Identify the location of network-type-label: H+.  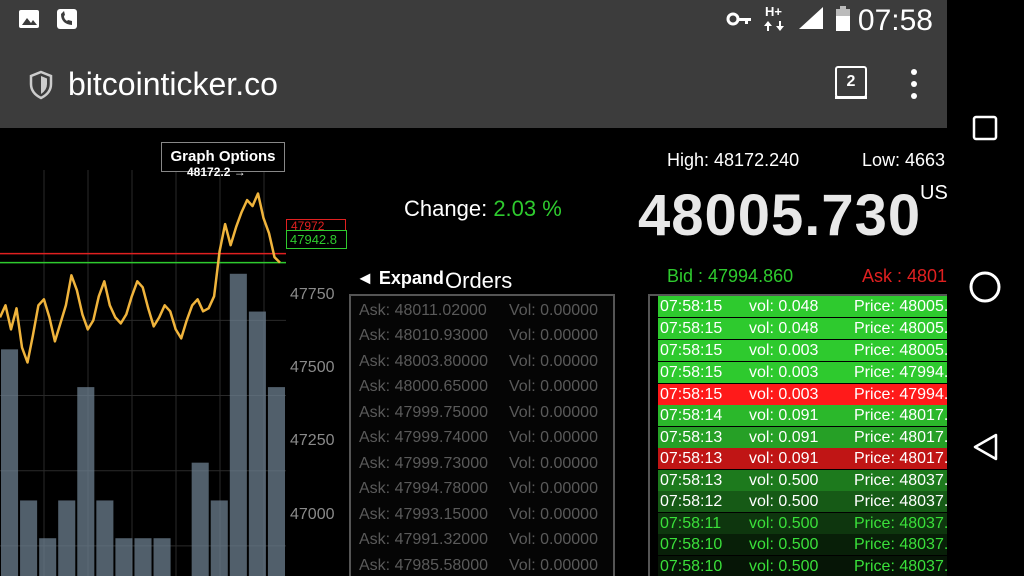
(773, 11).